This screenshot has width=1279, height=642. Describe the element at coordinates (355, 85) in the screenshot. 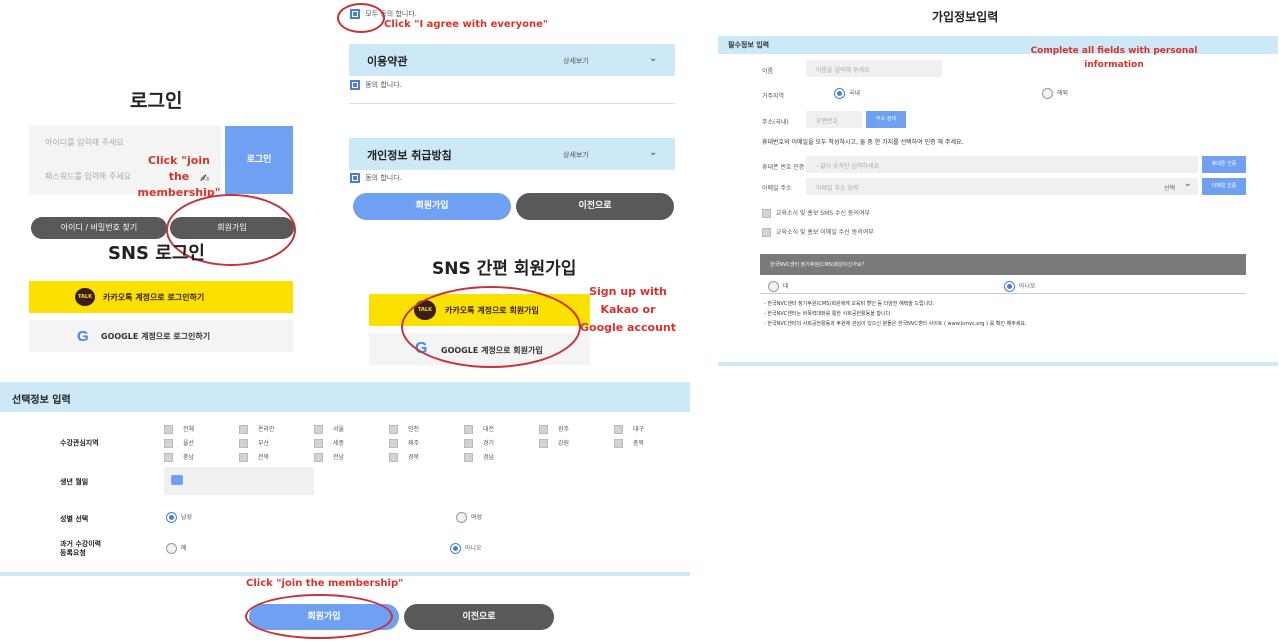

I see `terms-of-use-checkbox` at that location.